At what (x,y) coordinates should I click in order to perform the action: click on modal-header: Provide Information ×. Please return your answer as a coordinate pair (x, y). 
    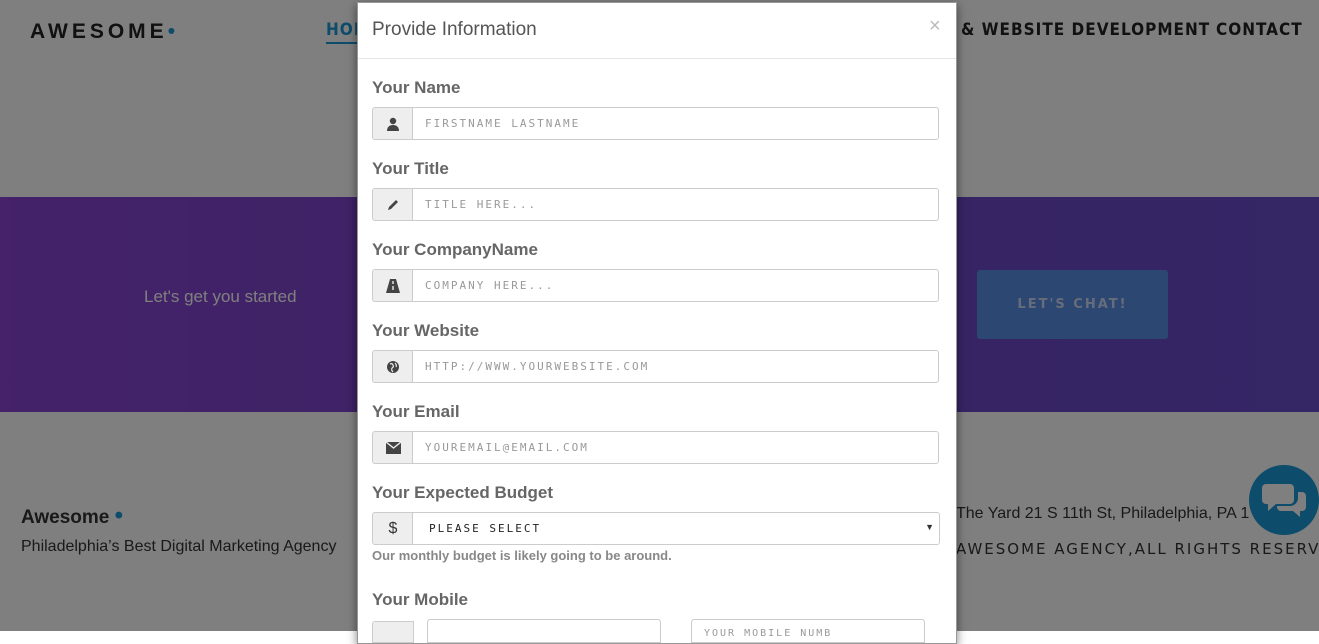
    Looking at the image, I should click on (657, 31).